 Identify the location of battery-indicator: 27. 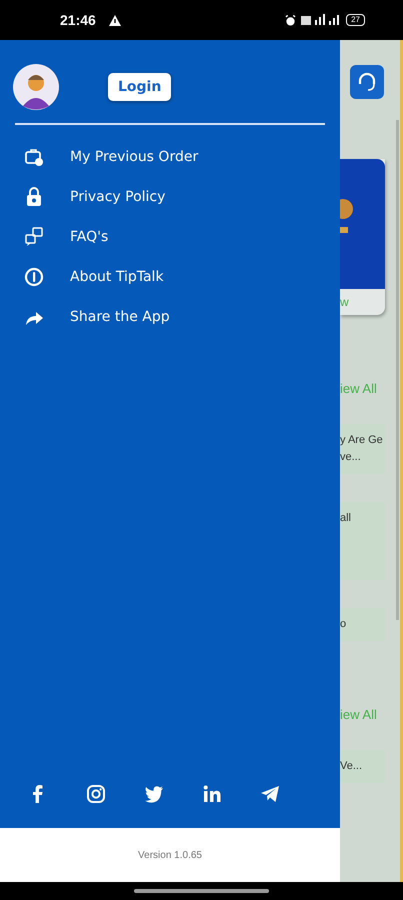
(355, 20).